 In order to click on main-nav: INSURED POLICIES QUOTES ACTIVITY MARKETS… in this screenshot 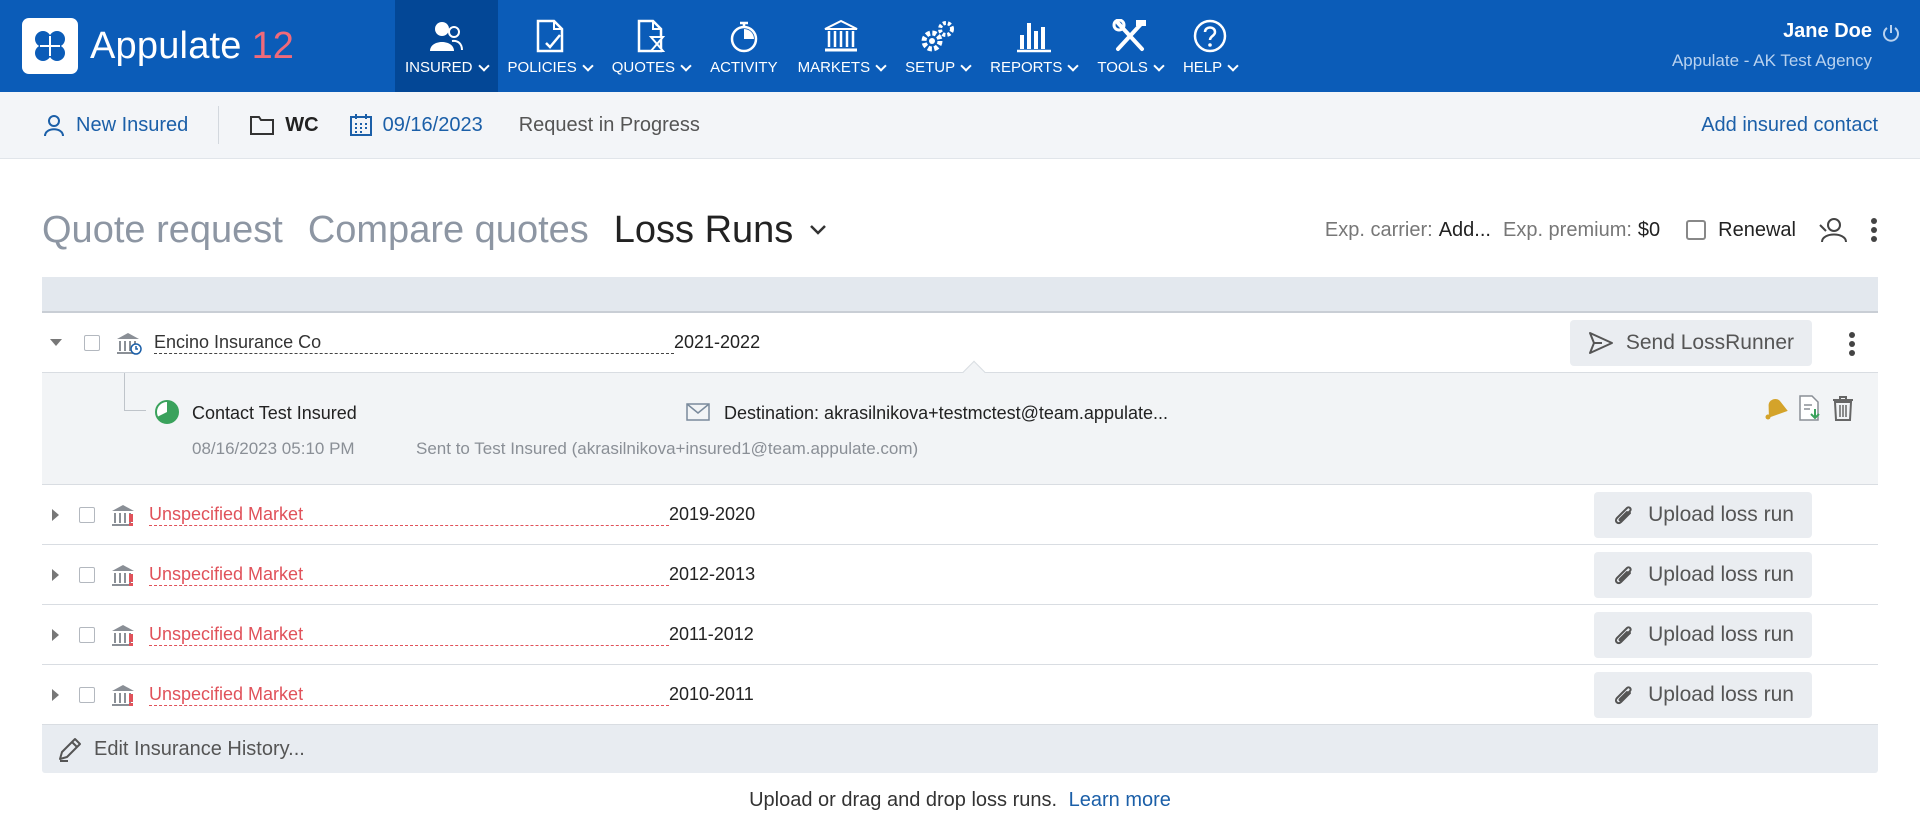, I will do `click(821, 46)`.